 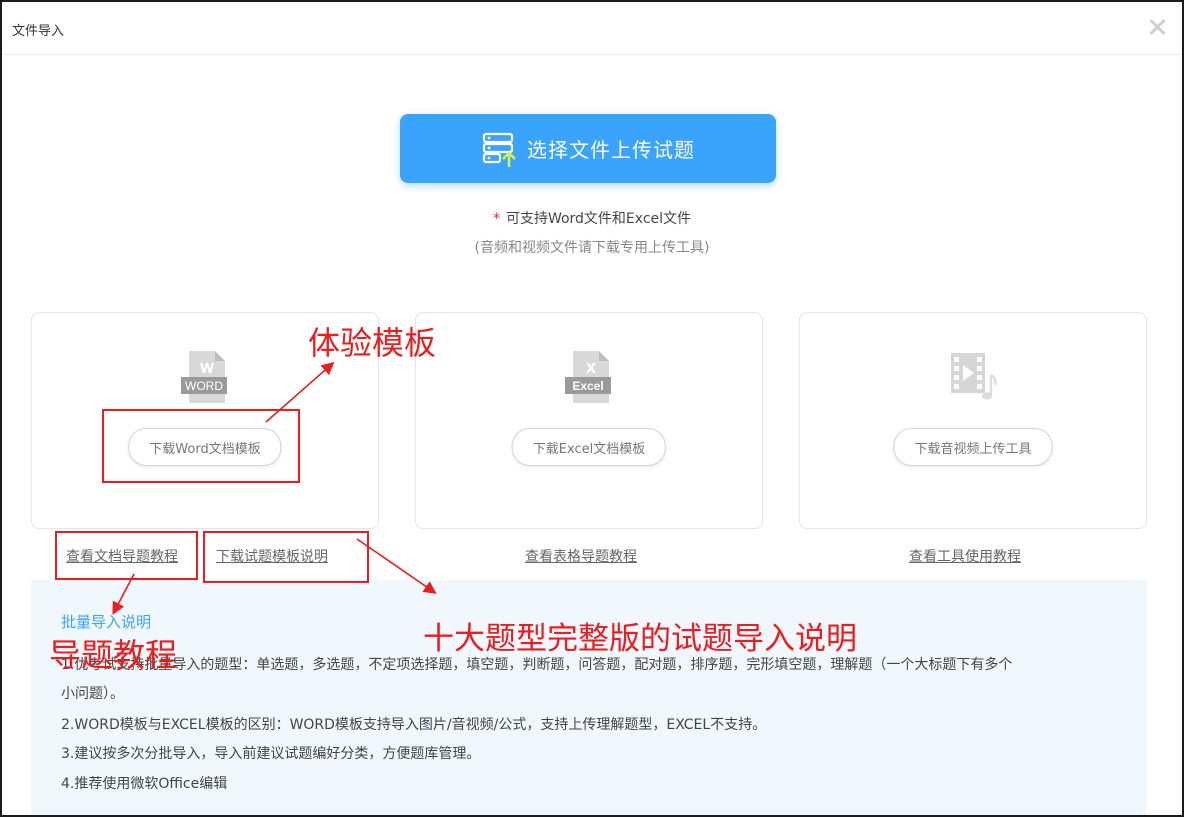 What do you see at coordinates (201, 446) in the screenshot?
I see `annotation-box-template` at bounding box center [201, 446].